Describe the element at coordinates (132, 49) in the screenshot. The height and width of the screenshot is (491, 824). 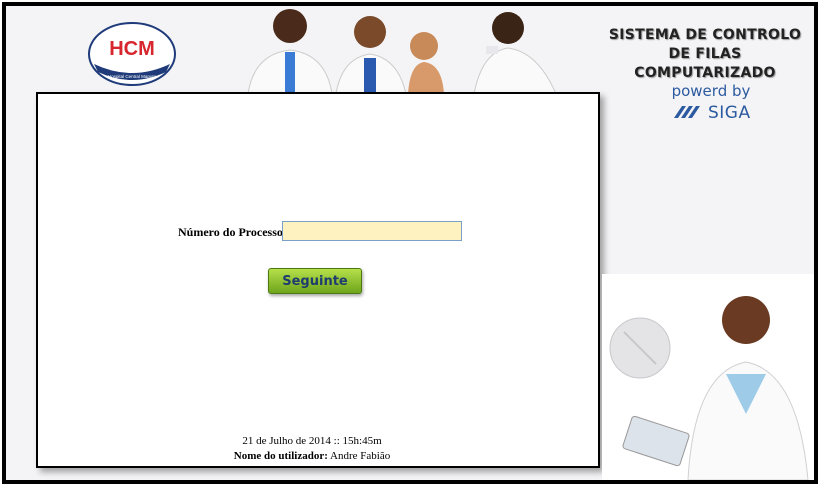
I see `logo-text: HCM` at that location.